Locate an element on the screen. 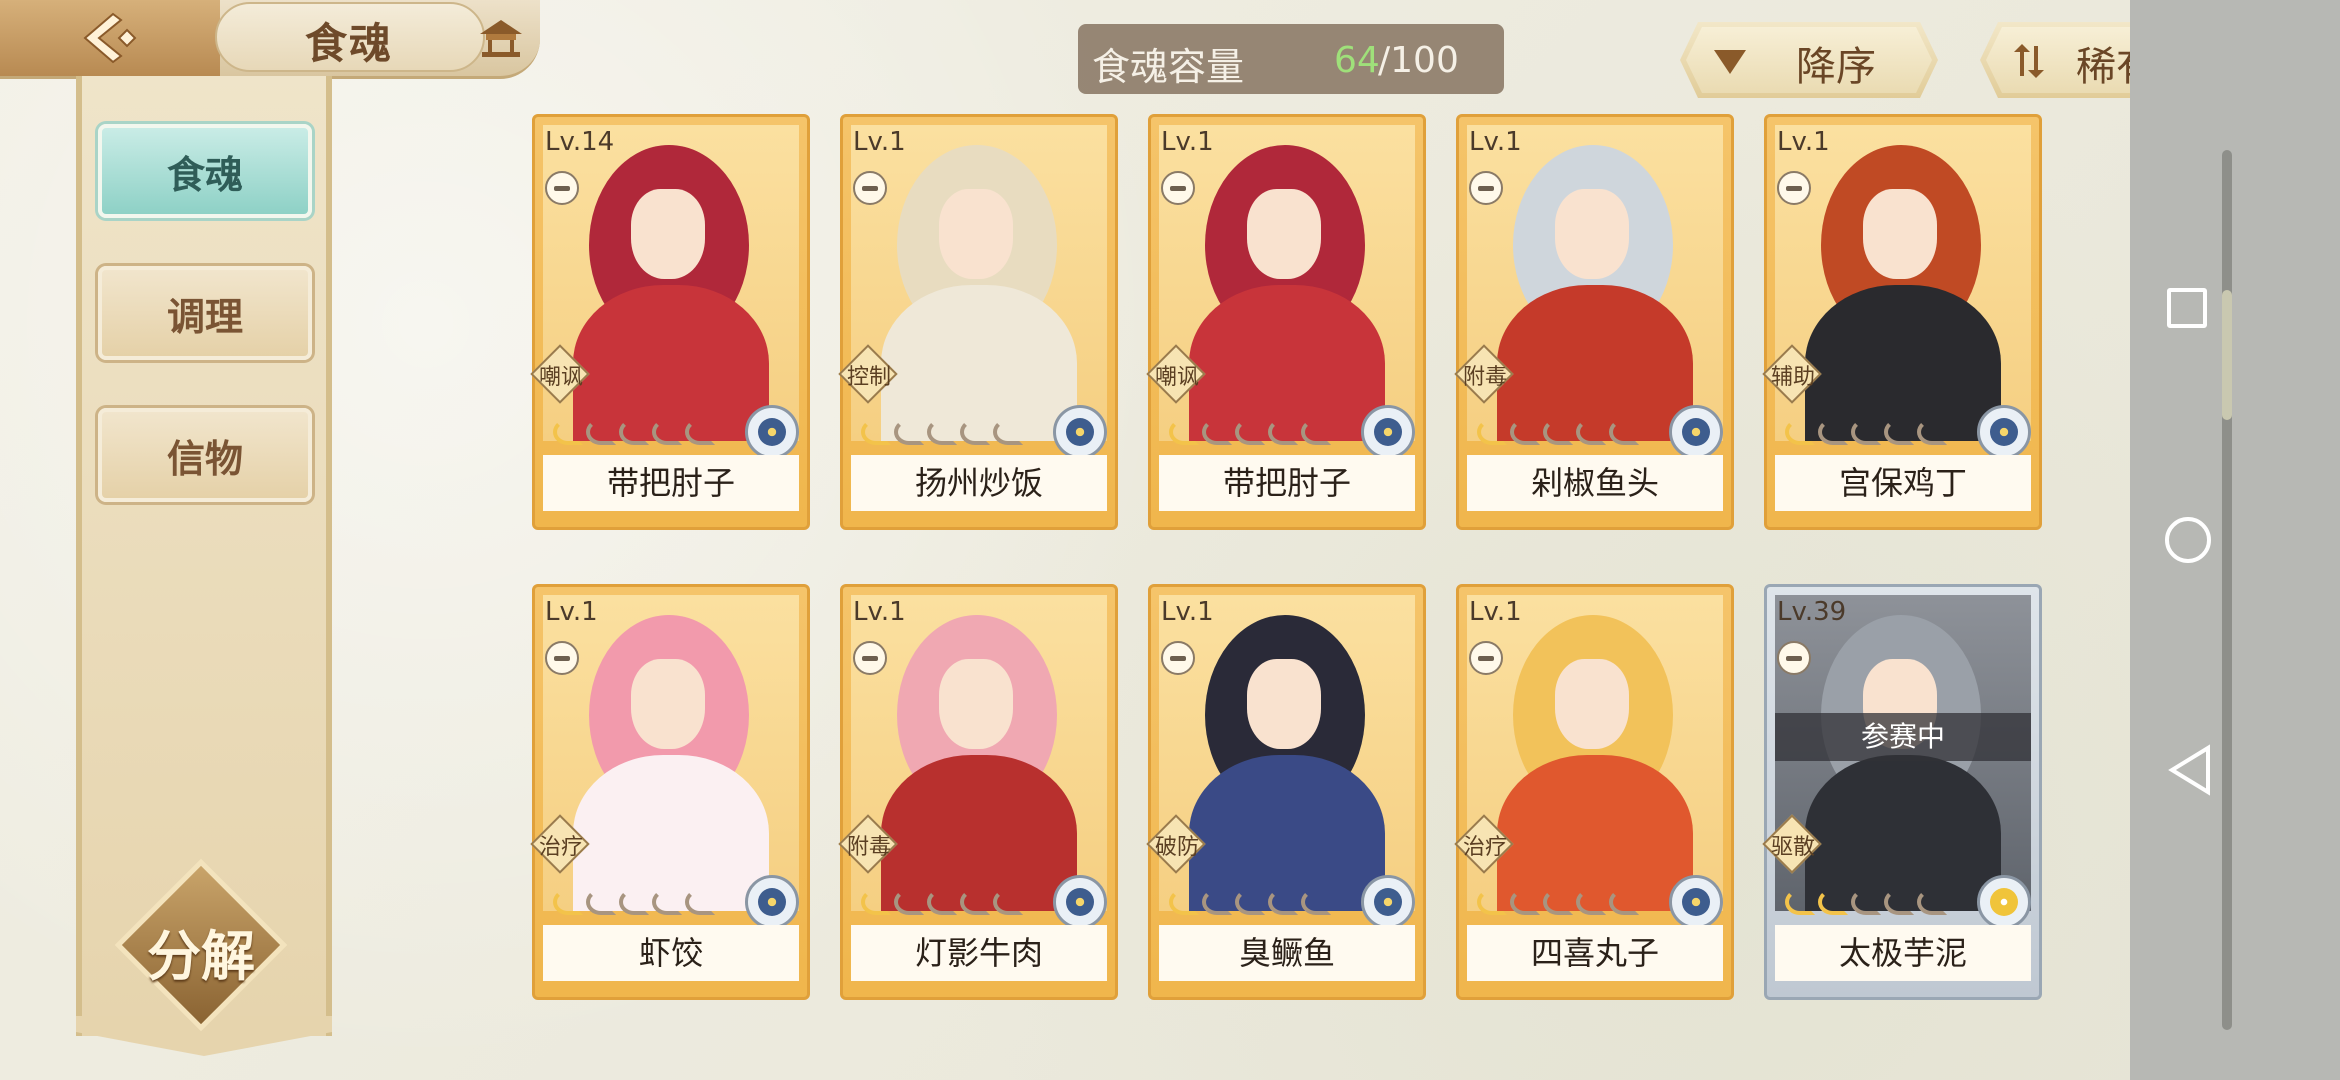  sidebar-item-label: 调理 is located at coordinates (204, 316).